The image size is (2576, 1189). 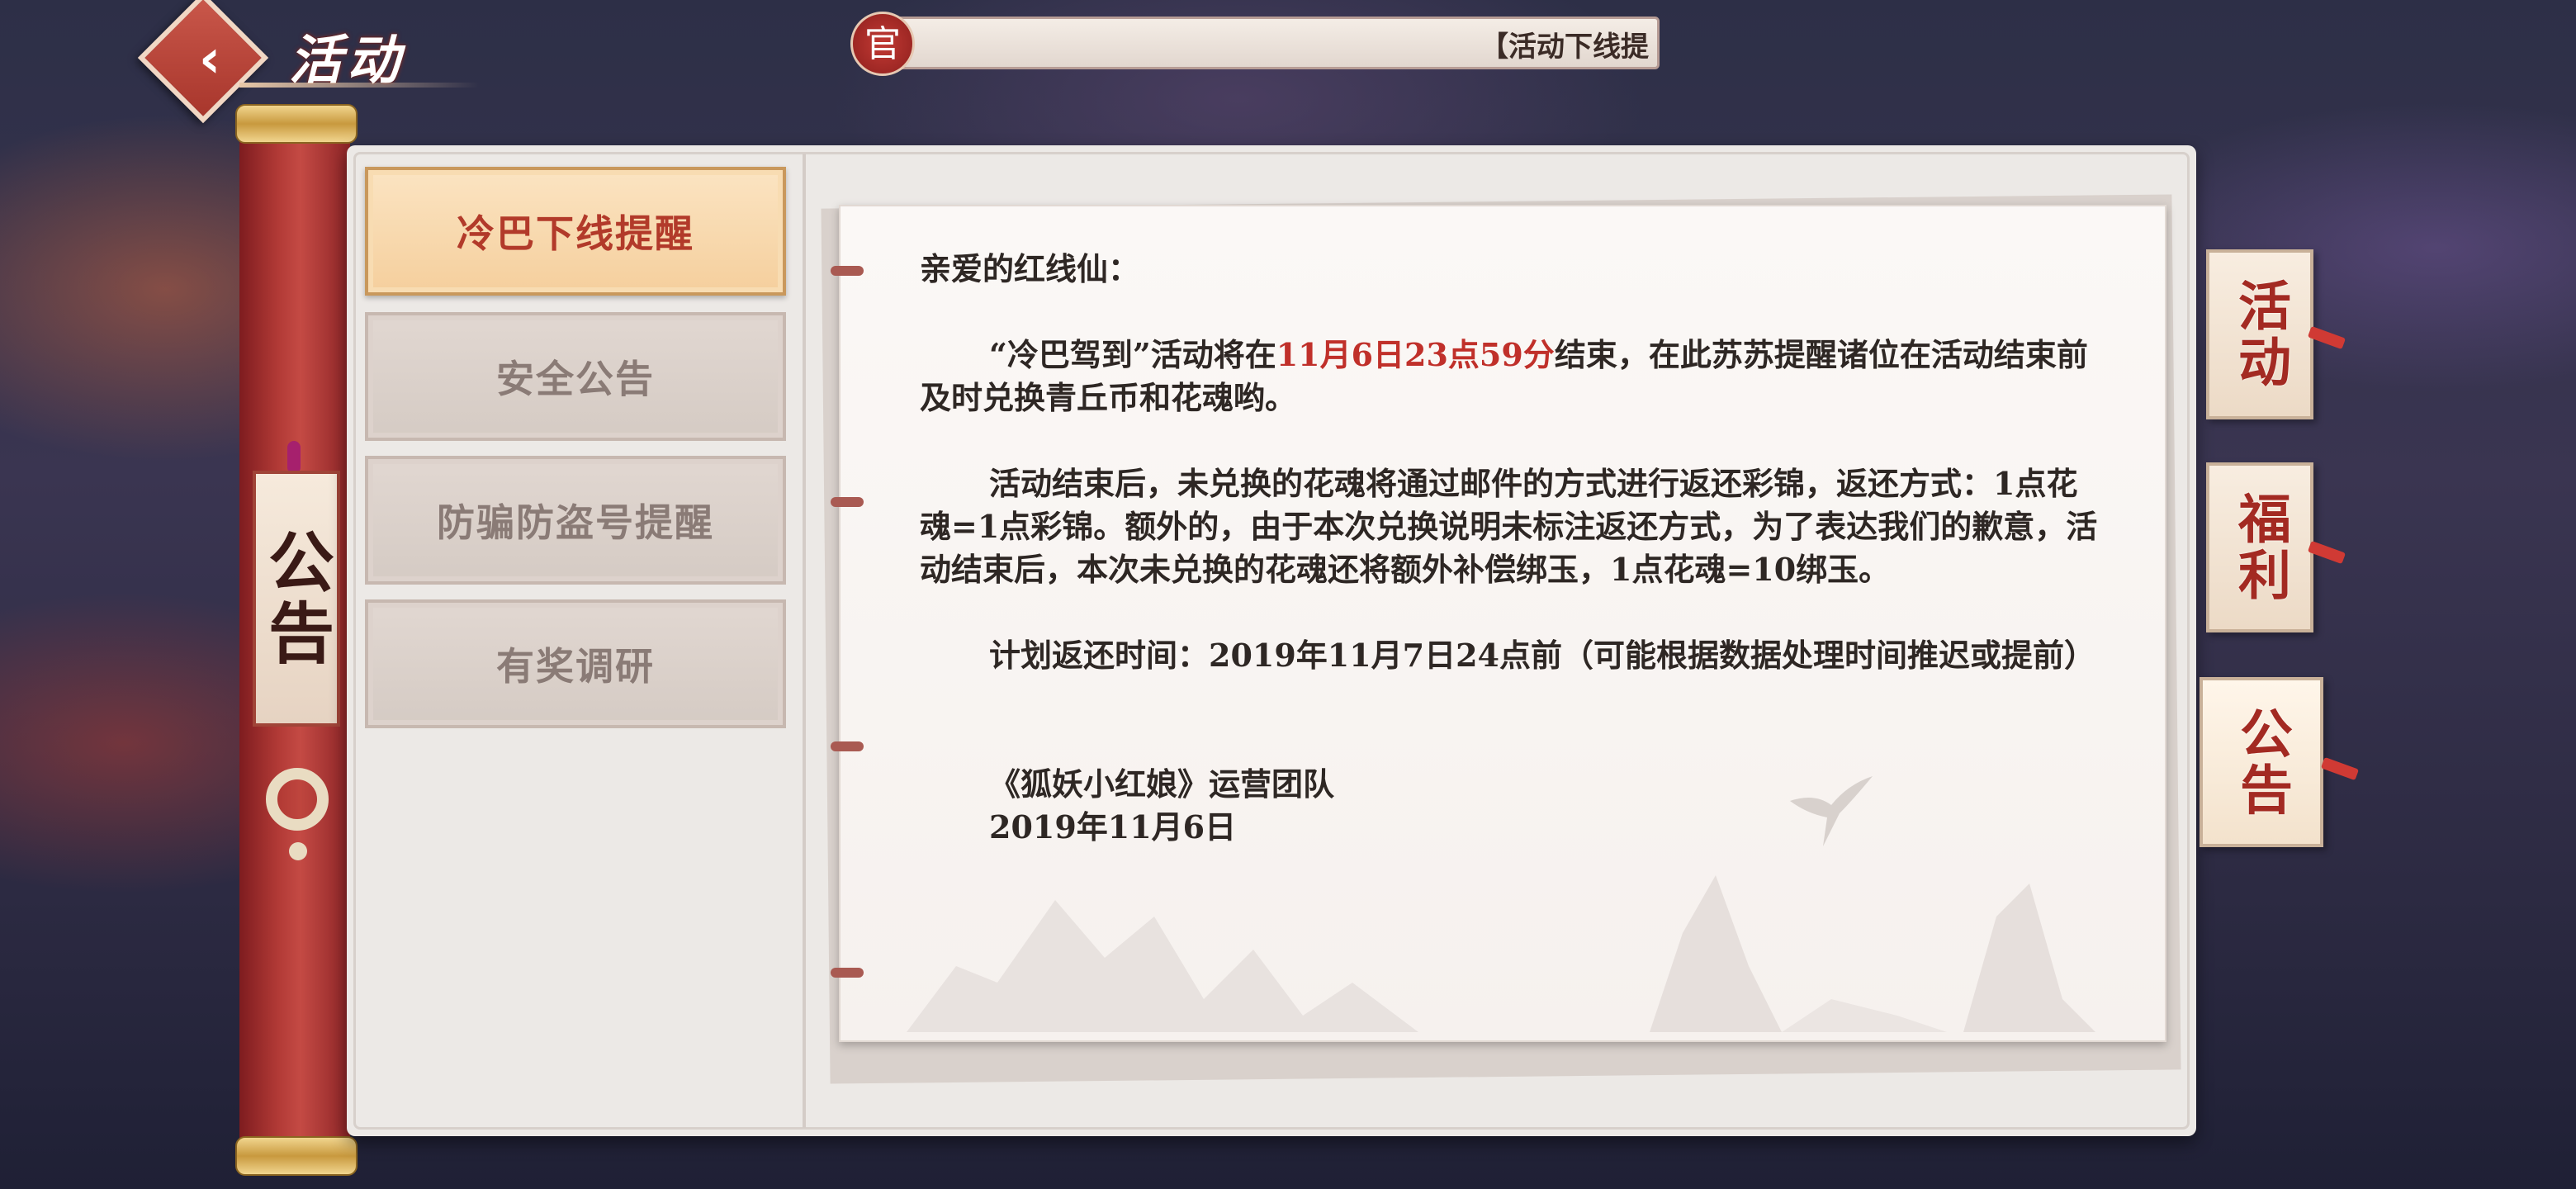 I want to click on side-tab-label: 福利, so click(x=2260, y=547).